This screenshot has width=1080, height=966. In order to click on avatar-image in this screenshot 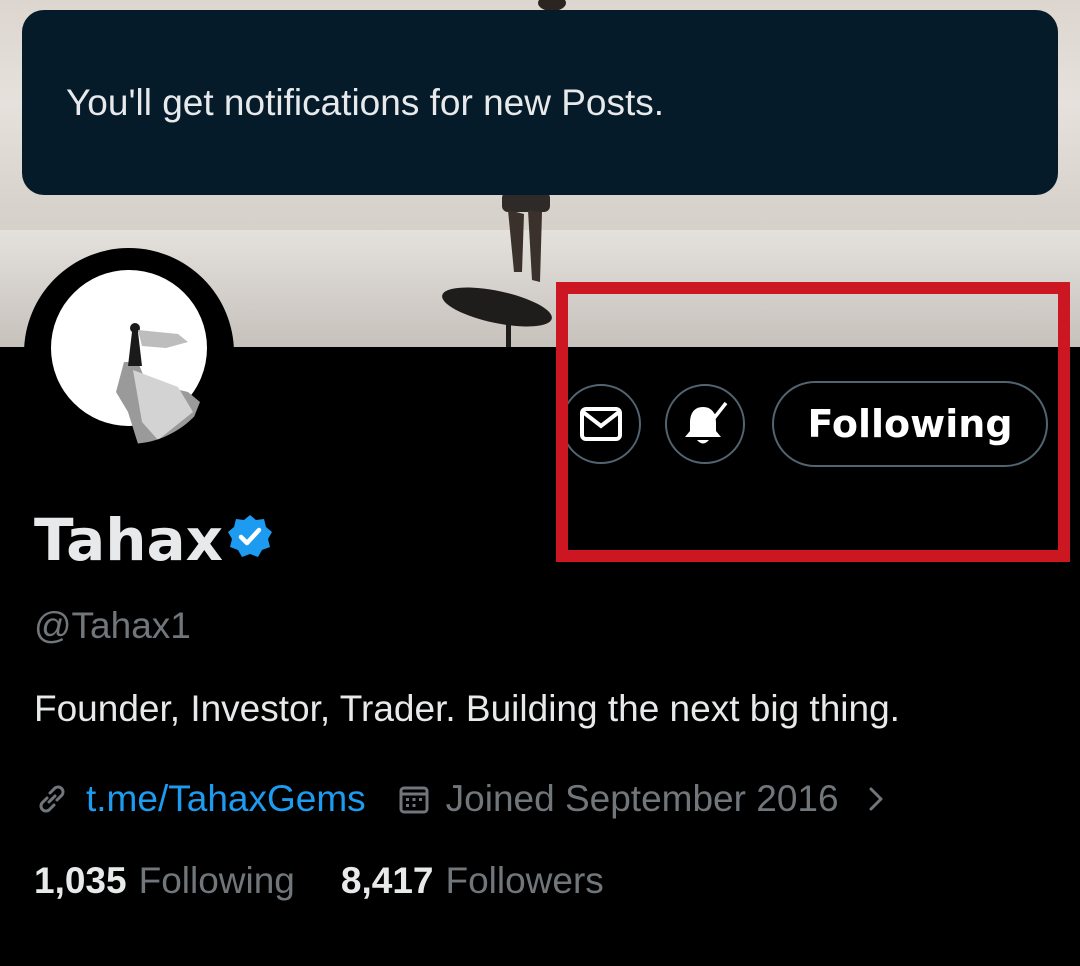, I will do `click(129, 353)`.